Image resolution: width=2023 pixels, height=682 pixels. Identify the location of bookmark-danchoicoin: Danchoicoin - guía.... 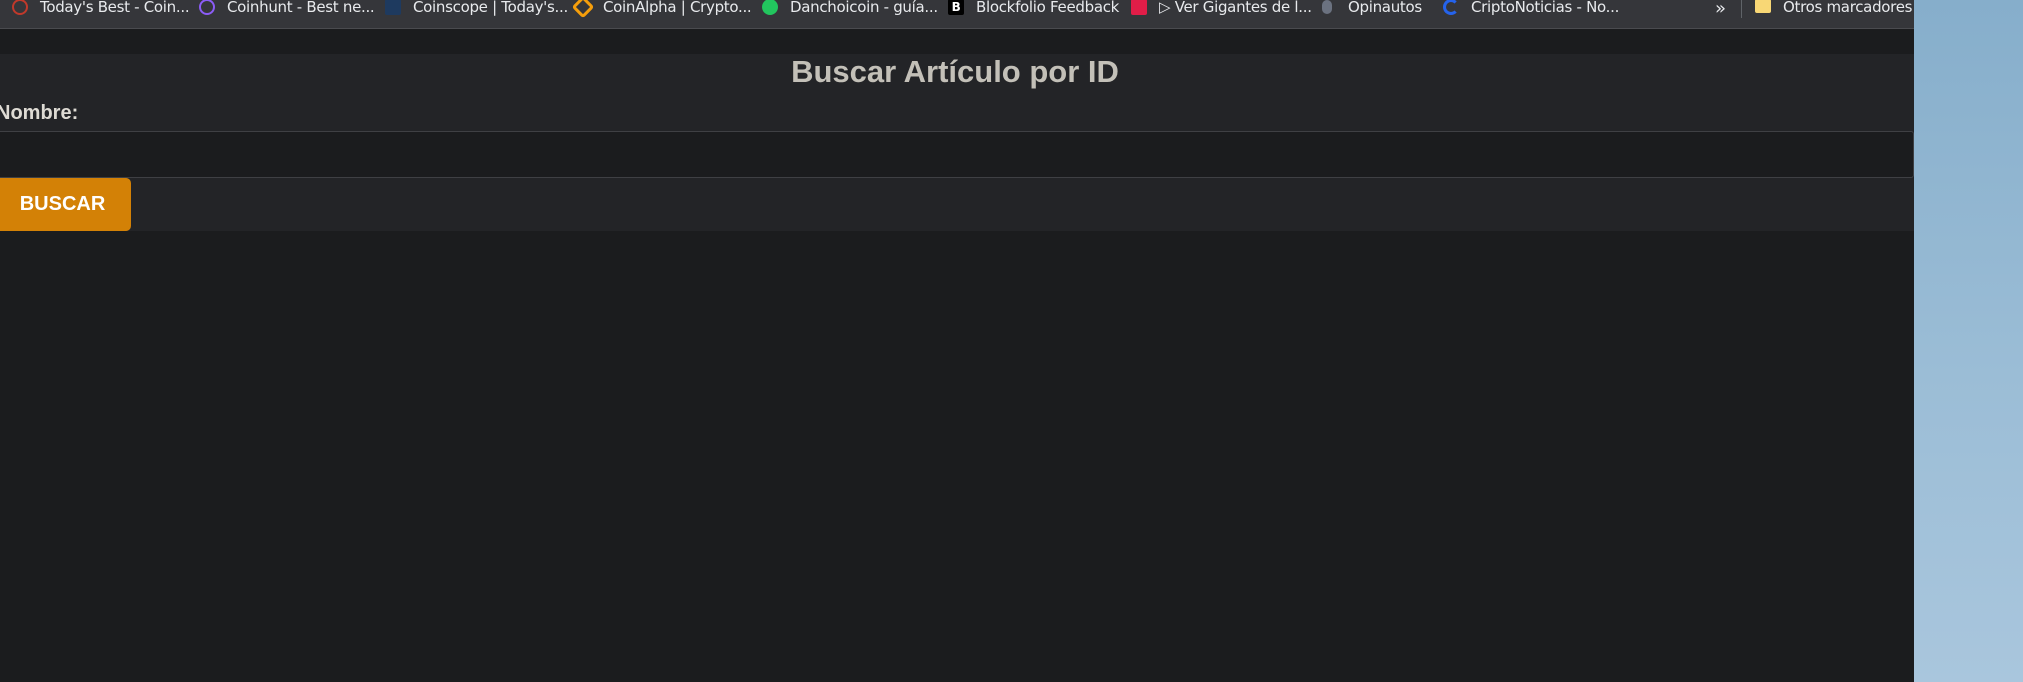
(850, 8).